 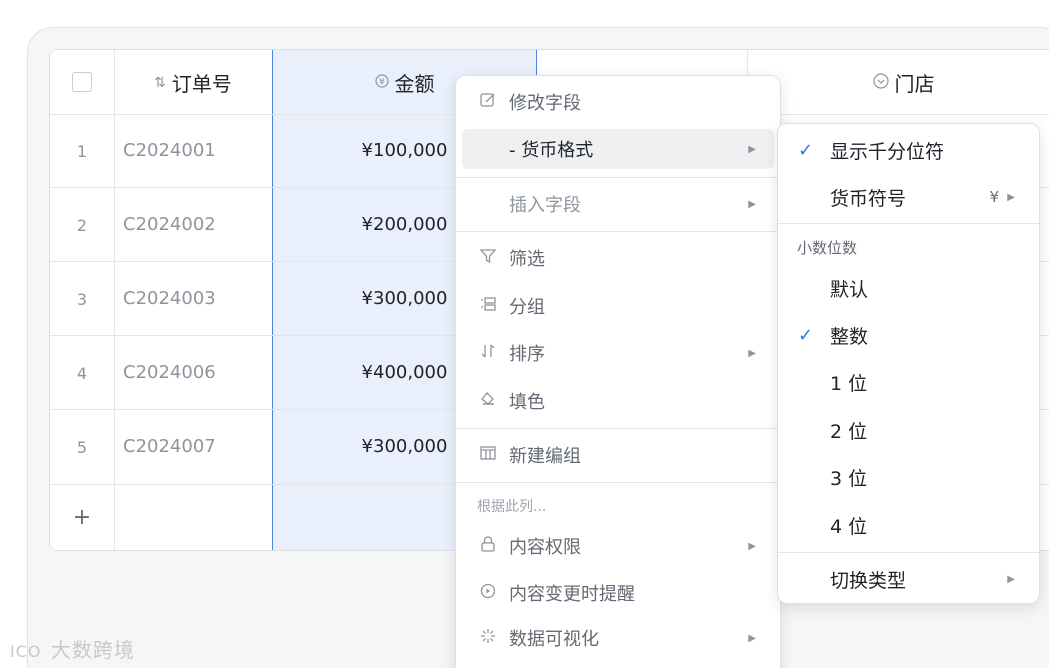 What do you see at coordinates (551, 150) in the screenshot?
I see `menu-item-label: - 货币格式` at bounding box center [551, 150].